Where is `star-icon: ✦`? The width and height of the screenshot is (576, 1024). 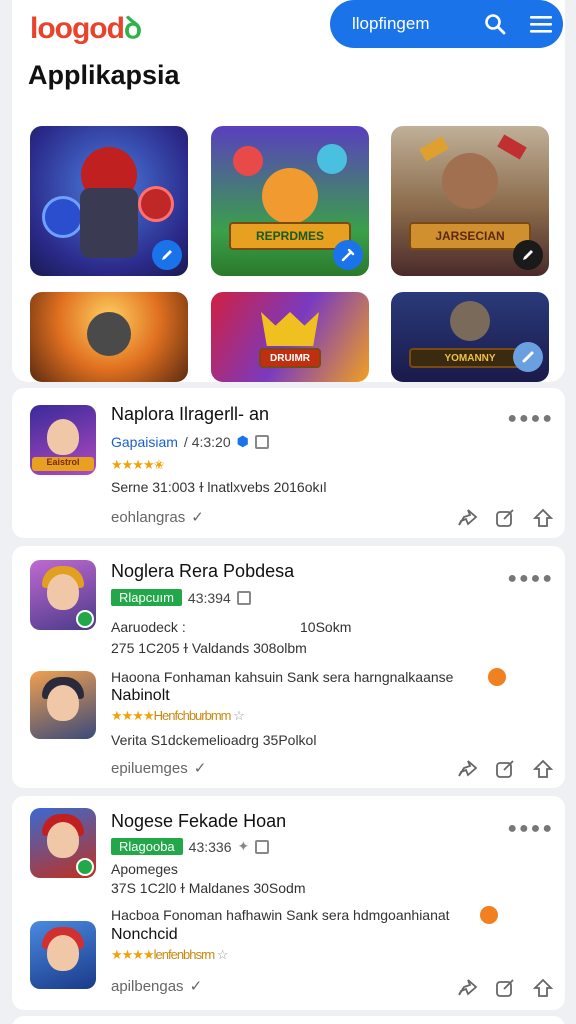
star-icon: ✦ is located at coordinates (243, 846).